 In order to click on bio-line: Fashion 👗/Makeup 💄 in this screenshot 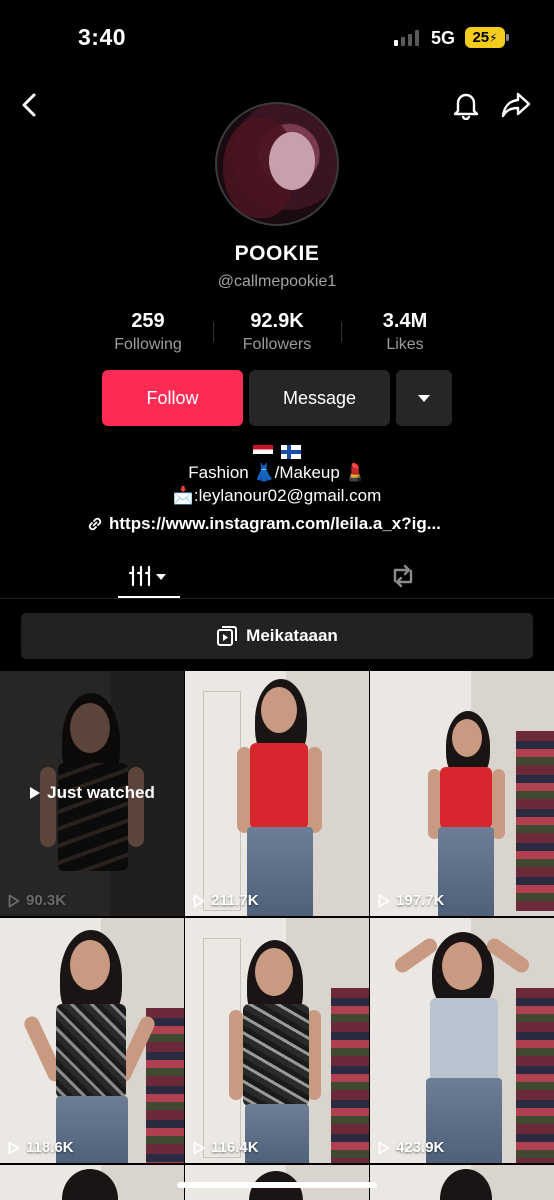, I will do `click(277, 472)`.